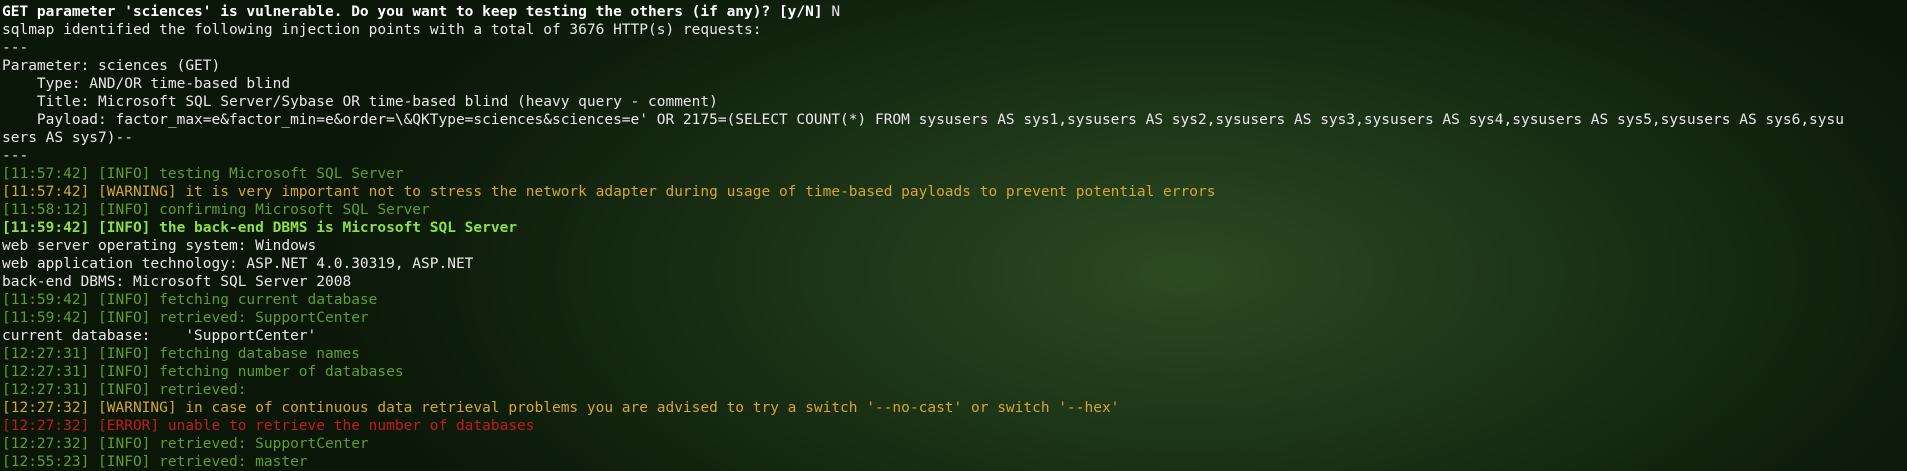 The height and width of the screenshot is (471, 1907). What do you see at coordinates (146, 84) in the screenshot?
I see `log-line-plain: Type: AND/OR time-based blind` at bounding box center [146, 84].